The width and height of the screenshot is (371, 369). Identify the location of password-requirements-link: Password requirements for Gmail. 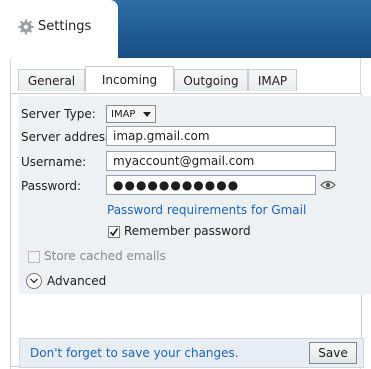
(206, 210).